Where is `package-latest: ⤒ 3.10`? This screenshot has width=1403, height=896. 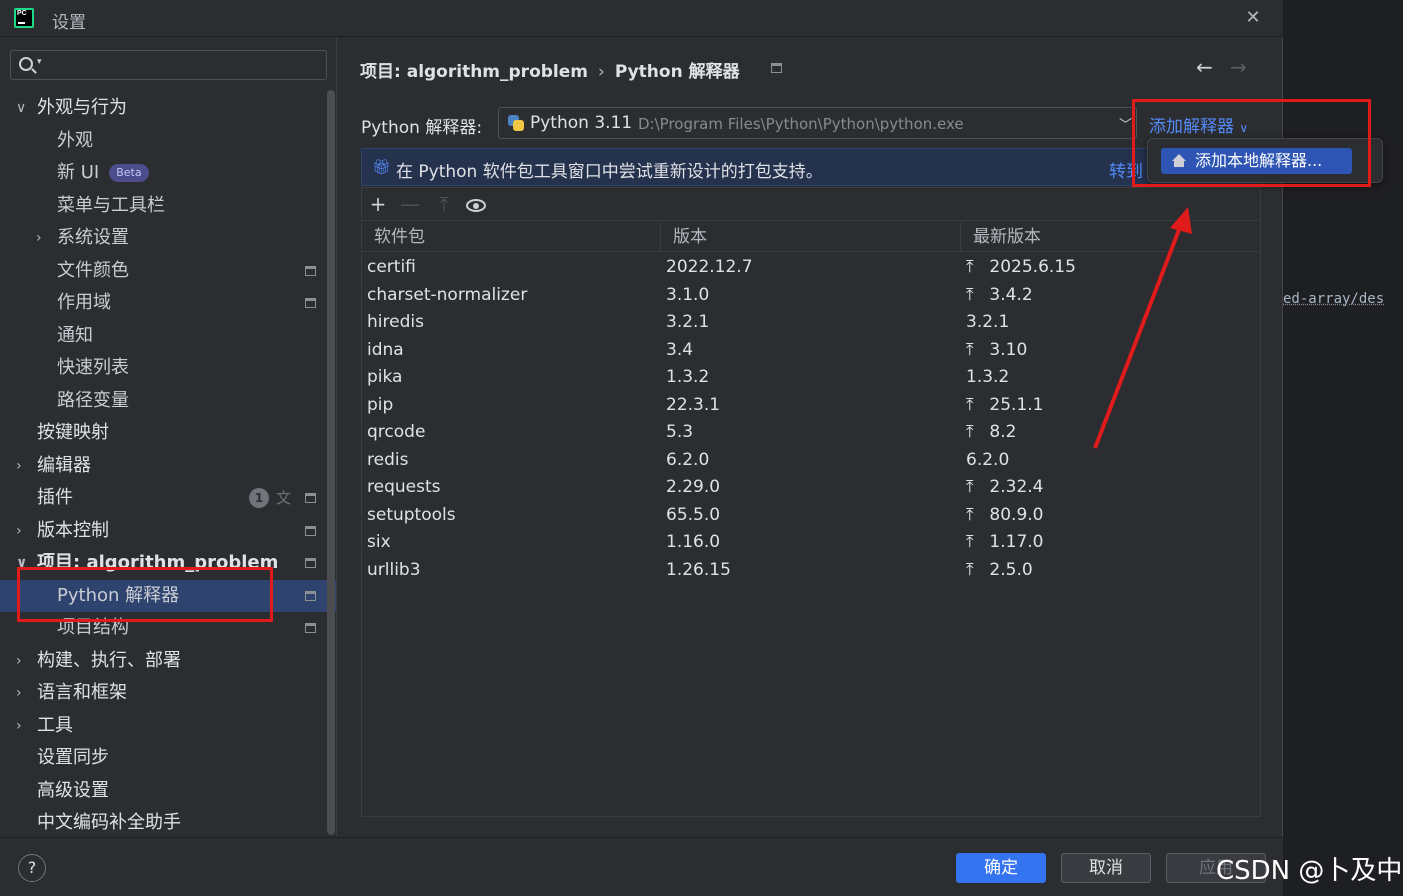 package-latest: ⤒ 3.10 is located at coordinates (996, 350).